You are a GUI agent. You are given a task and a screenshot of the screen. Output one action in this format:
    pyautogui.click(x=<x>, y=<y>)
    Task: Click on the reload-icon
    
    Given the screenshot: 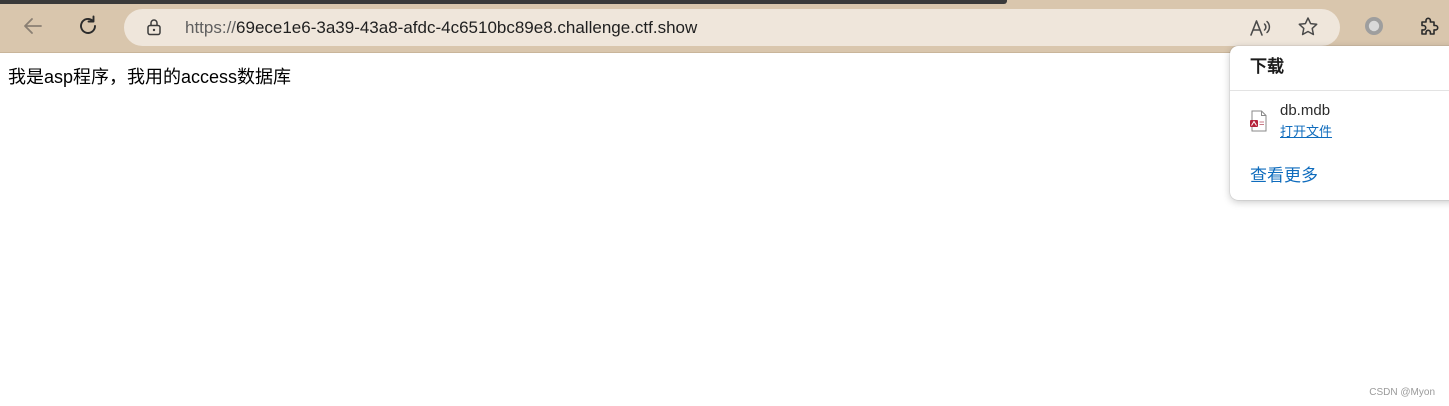 What is the action you would take?
    pyautogui.click(x=88, y=24)
    